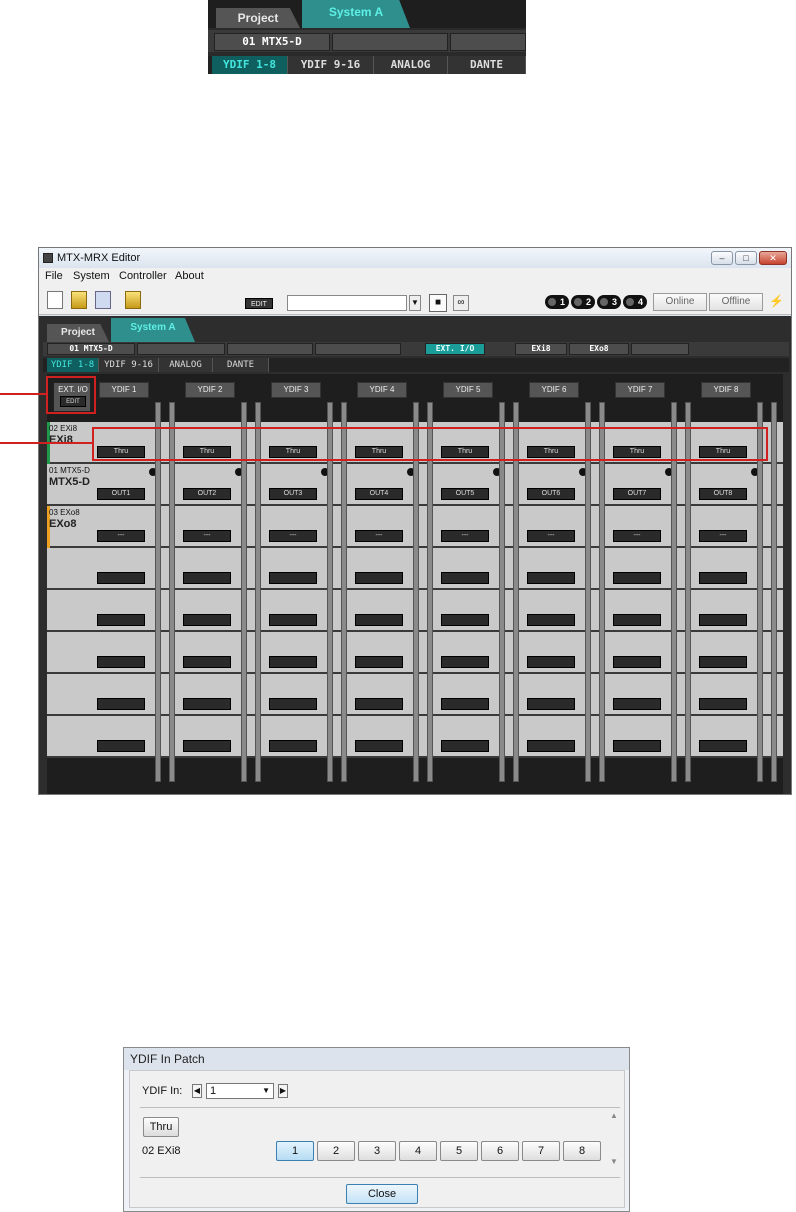 This screenshot has width=796, height=1212. What do you see at coordinates (415, 303) in the screenshot?
I see `chevron-down-icon: ▼` at bounding box center [415, 303].